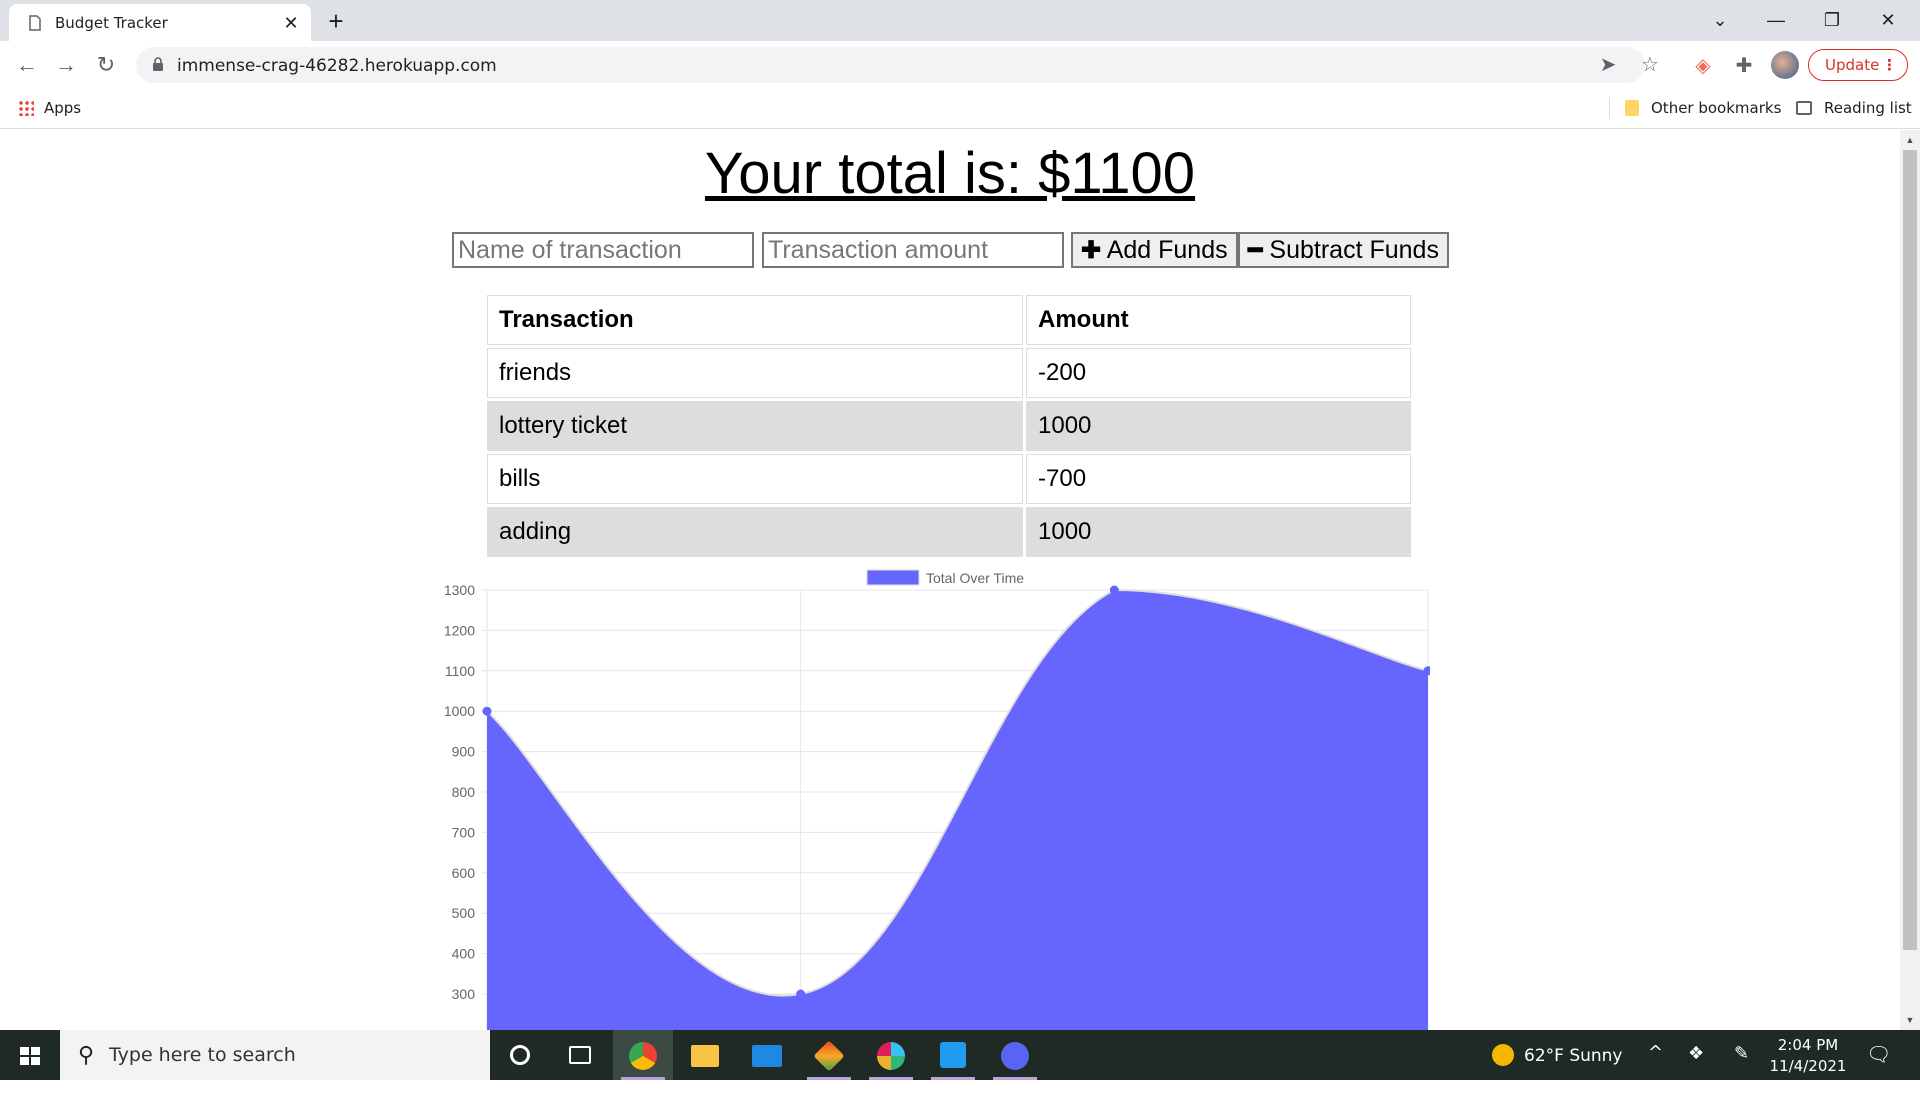 The image size is (1920, 1094). I want to click on new-tab-button: +, so click(336, 22).